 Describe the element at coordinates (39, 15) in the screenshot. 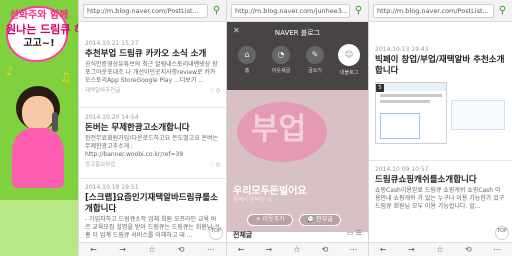

I see `promo-line-1: 선화주와 함께` at that location.